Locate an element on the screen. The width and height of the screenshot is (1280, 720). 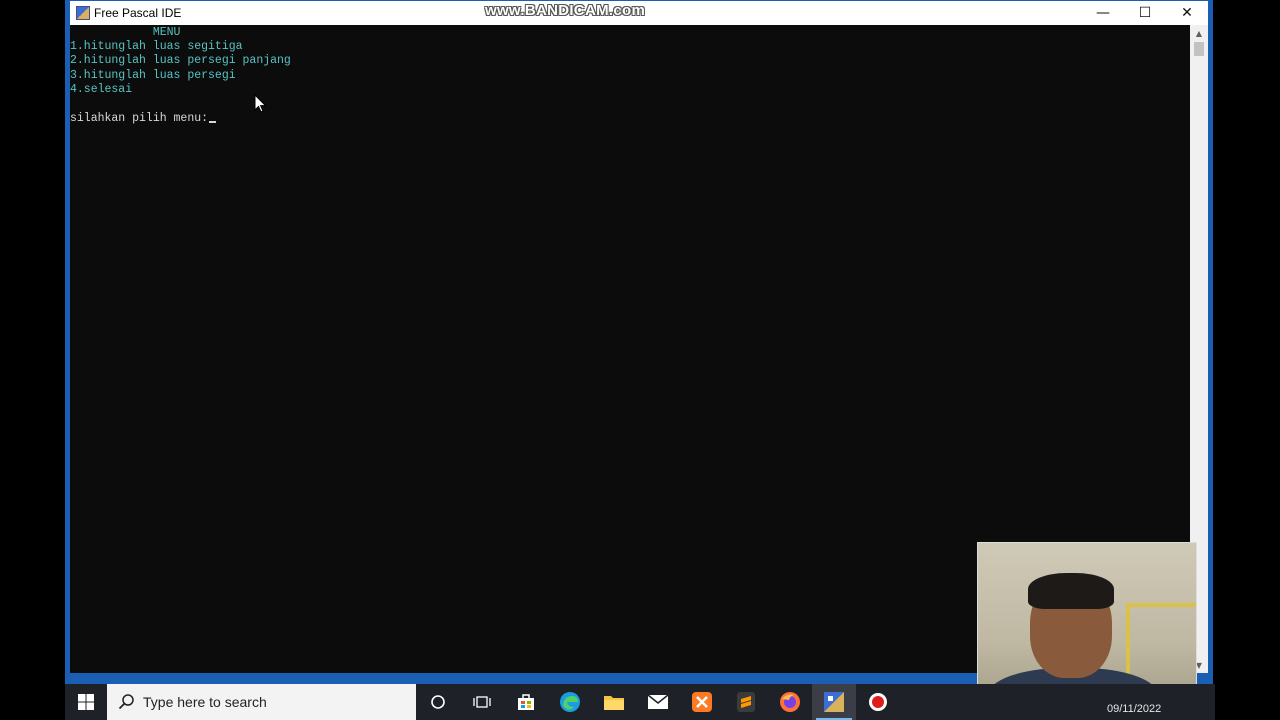
task-view-button is located at coordinates (482, 702).